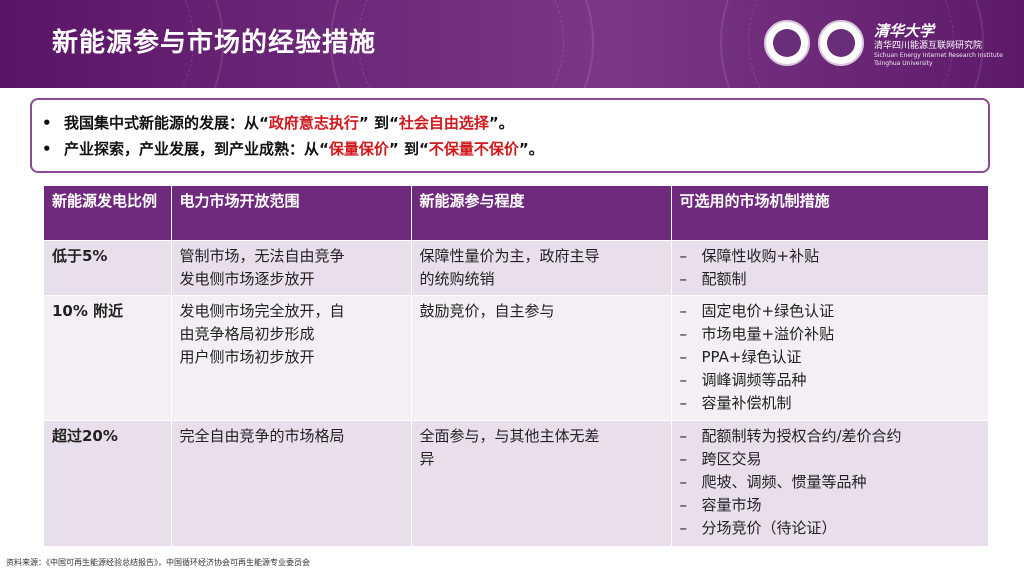 Image resolution: width=1024 pixels, height=576 pixels. I want to click on measure-item: – 调峰调频等品种, so click(743, 380).